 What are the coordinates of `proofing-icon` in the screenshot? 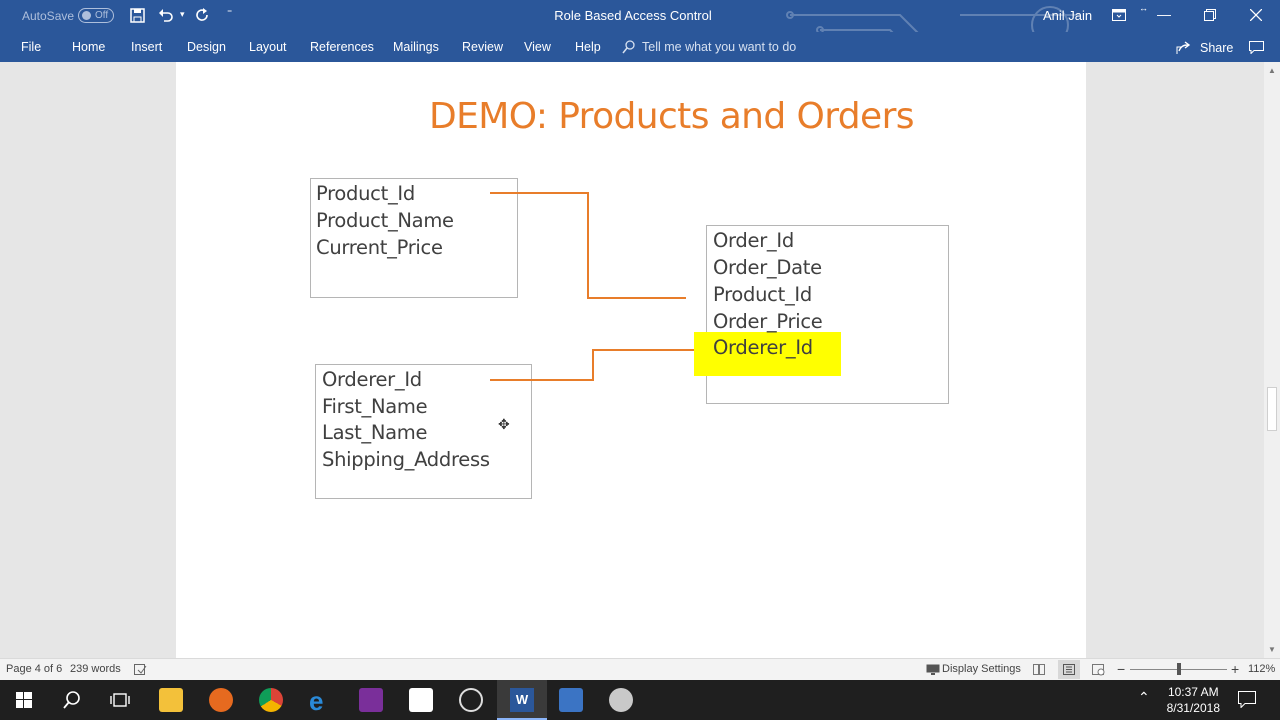 It's located at (140, 669).